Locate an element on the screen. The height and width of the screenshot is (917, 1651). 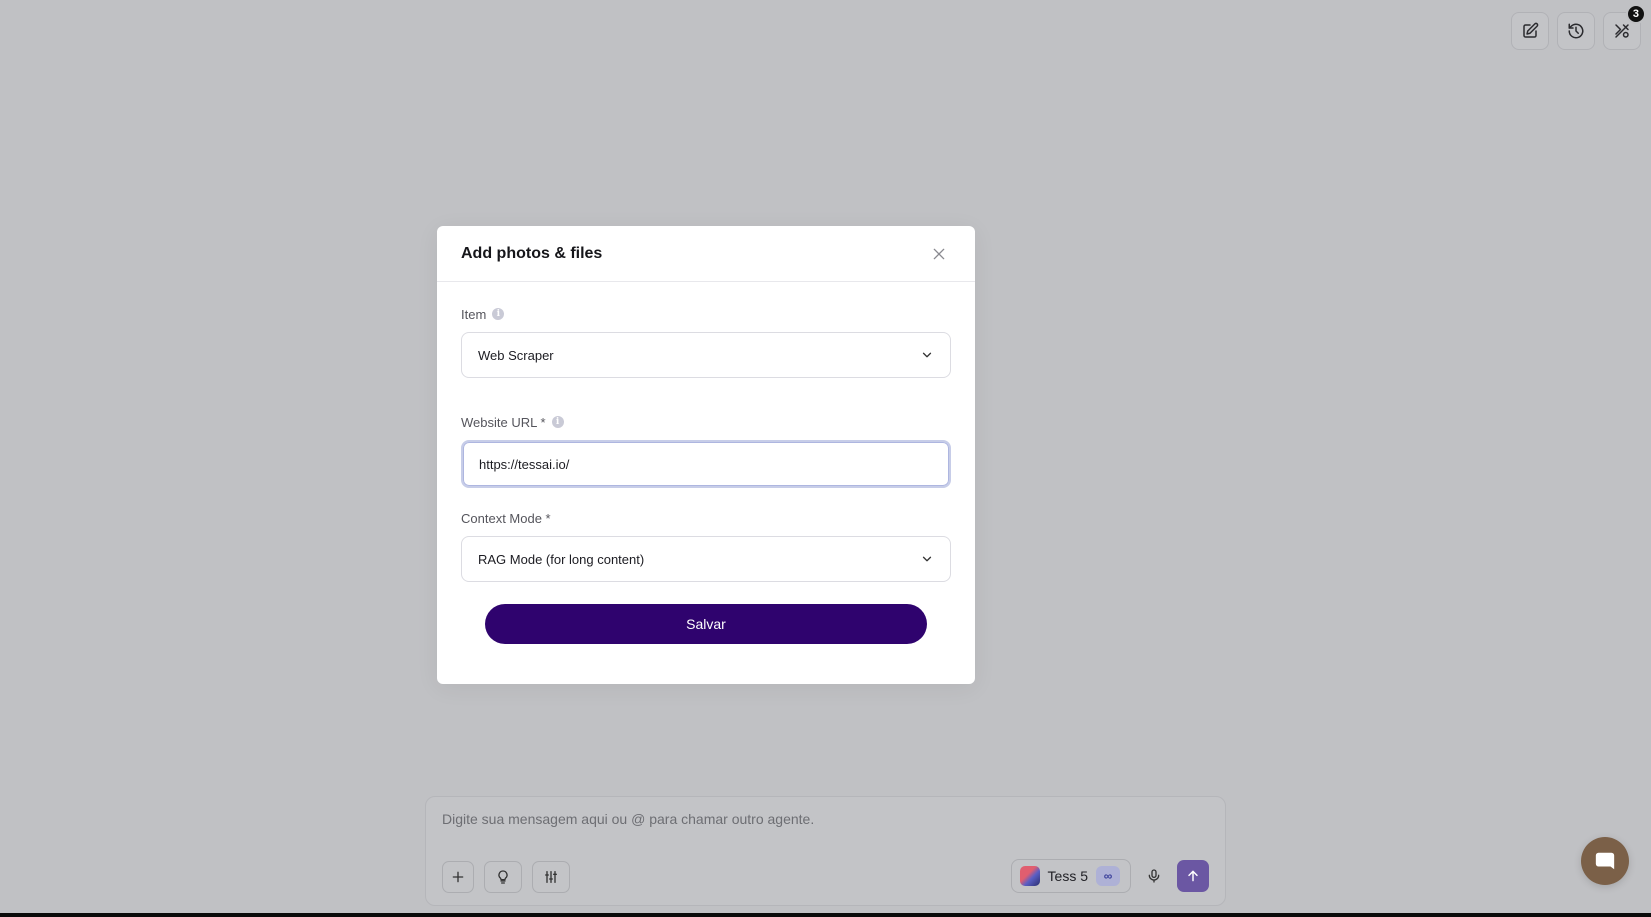
url-label-row: Website URL * i is located at coordinates (706, 422).